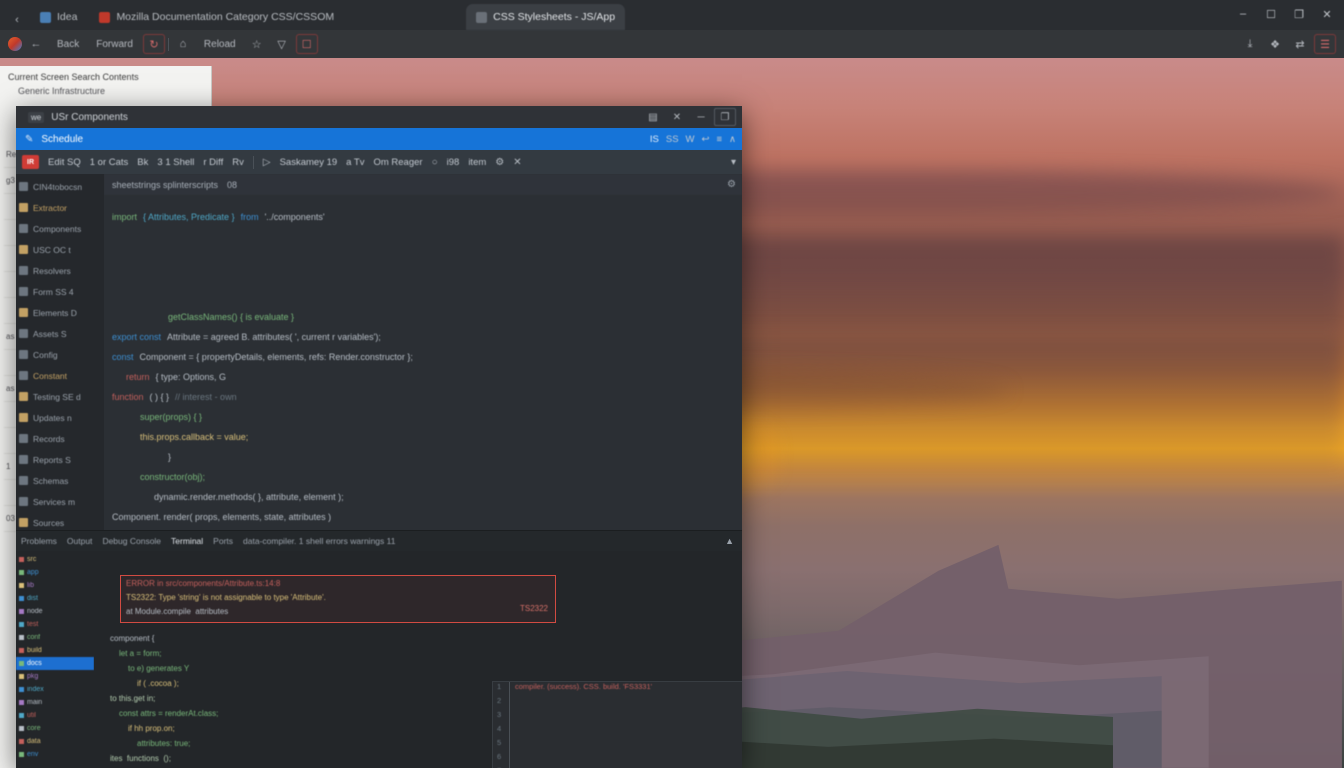 This screenshot has height=768, width=1344. What do you see at coordinates (36, 44) in the screenshot?
I see `back-icon: ←` at bounding box center [36, 44].